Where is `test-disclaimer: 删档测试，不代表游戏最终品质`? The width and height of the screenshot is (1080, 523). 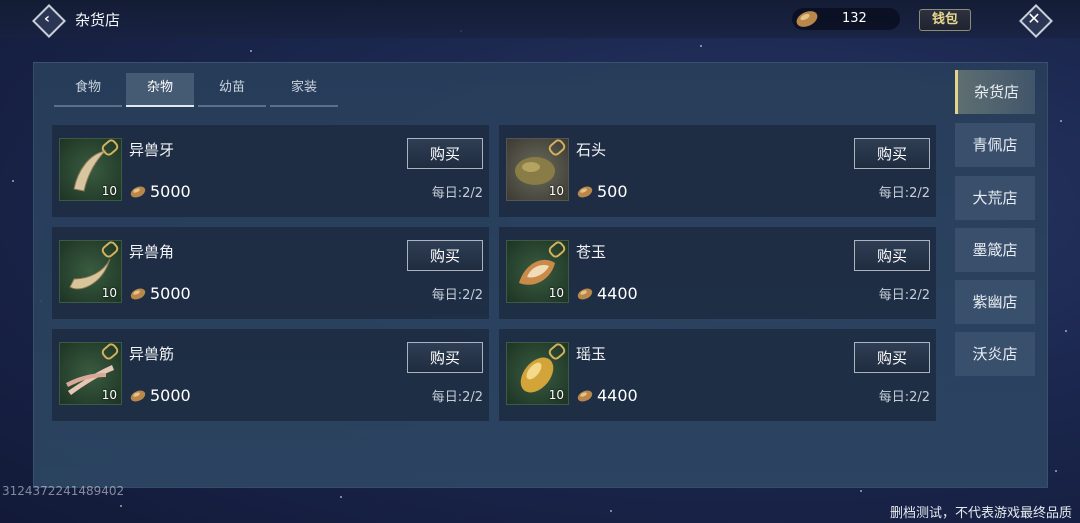
test-disclaimer: 删档测试，不代表游戏最终品质 is located at coordinates (980, 513).